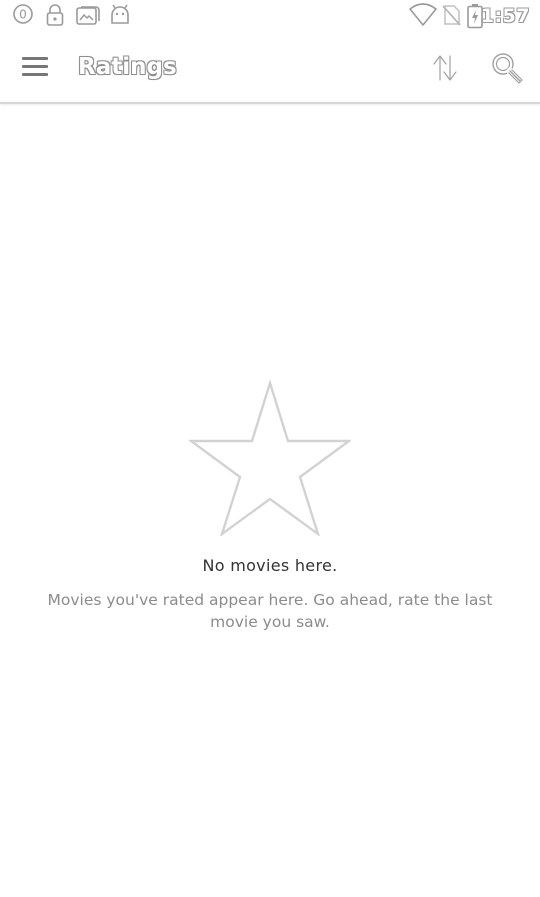 This screenshot has width=540, height=897. I want to click on hamburger-menu-icon, so click(35, 66).